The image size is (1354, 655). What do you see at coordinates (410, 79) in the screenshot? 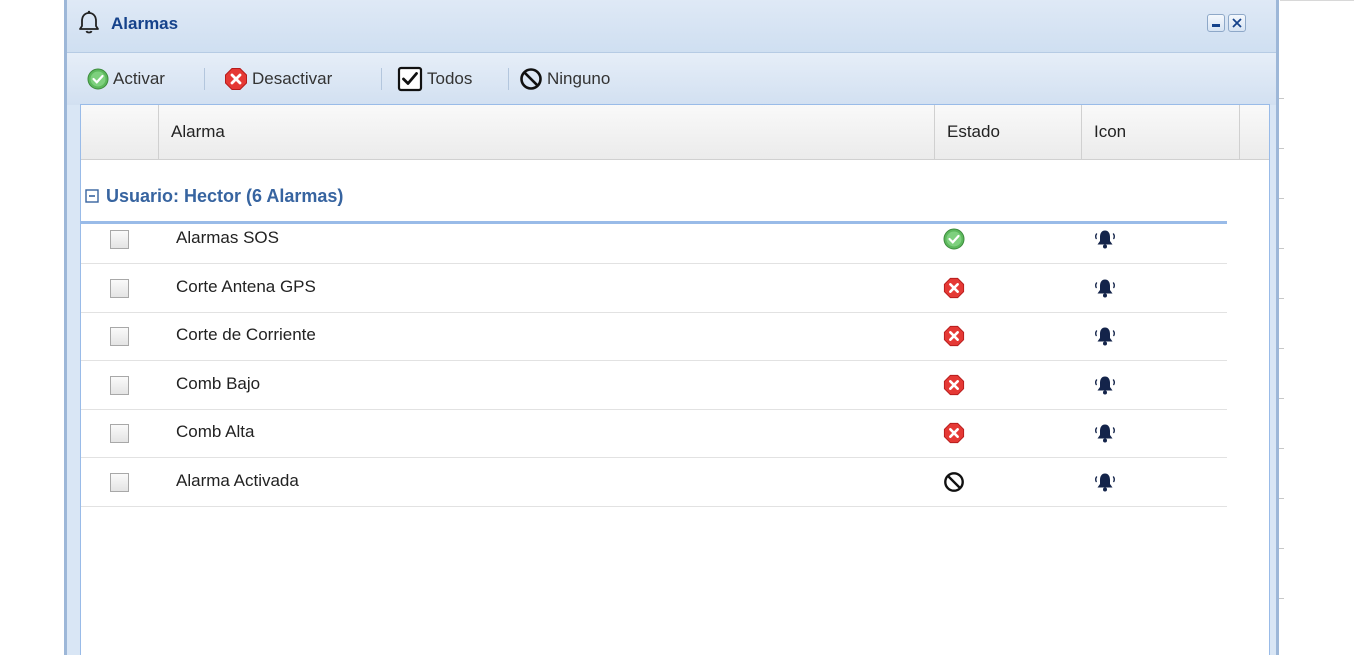
I see `checkbox-checked-icon` at bounding box center [410, 79].